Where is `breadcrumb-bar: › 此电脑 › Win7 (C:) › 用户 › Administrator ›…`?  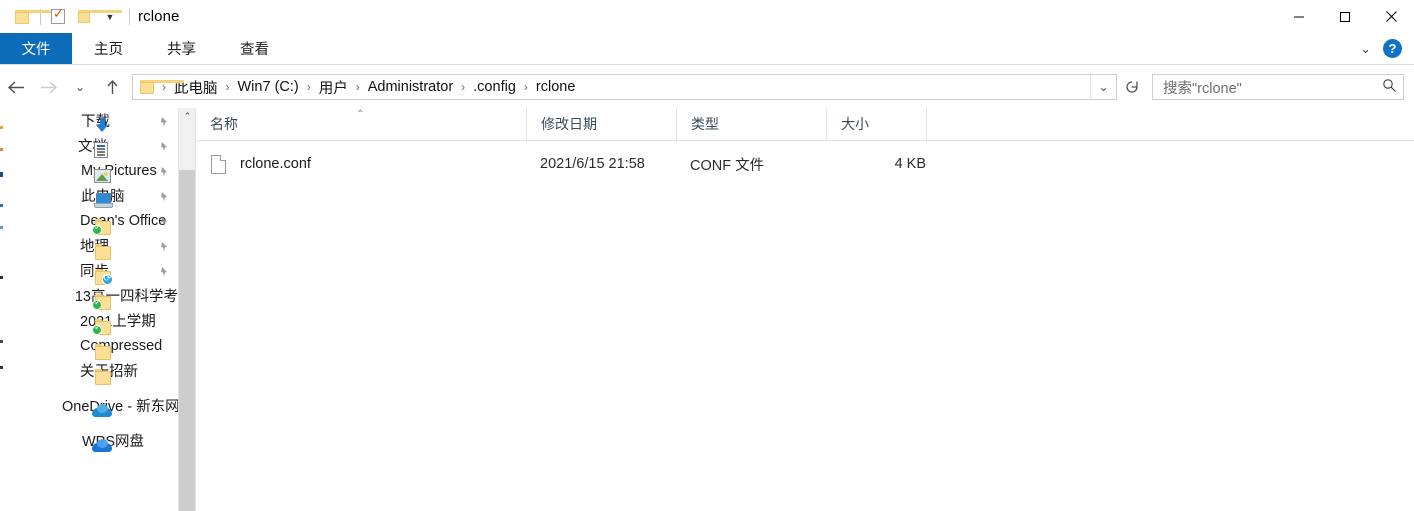 breadcrumb-bar: › 此电脑 › Win7 (C:) › 用户 › Administrator ›… is located at coordinates (624, 87).